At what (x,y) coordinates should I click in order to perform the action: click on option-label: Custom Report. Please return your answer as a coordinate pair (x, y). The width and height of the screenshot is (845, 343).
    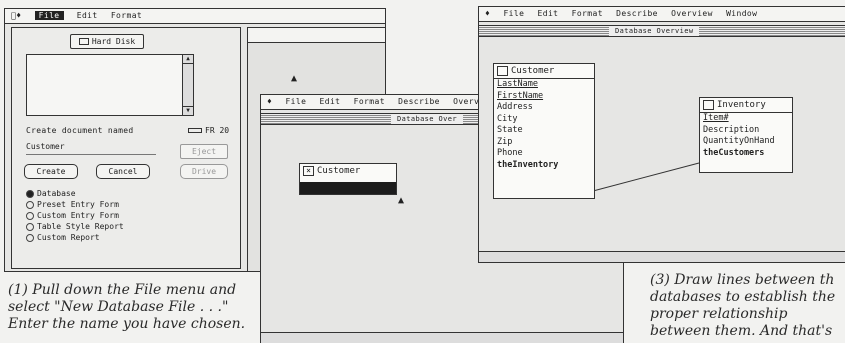
    Looking at the image, I should click on (68, 237).